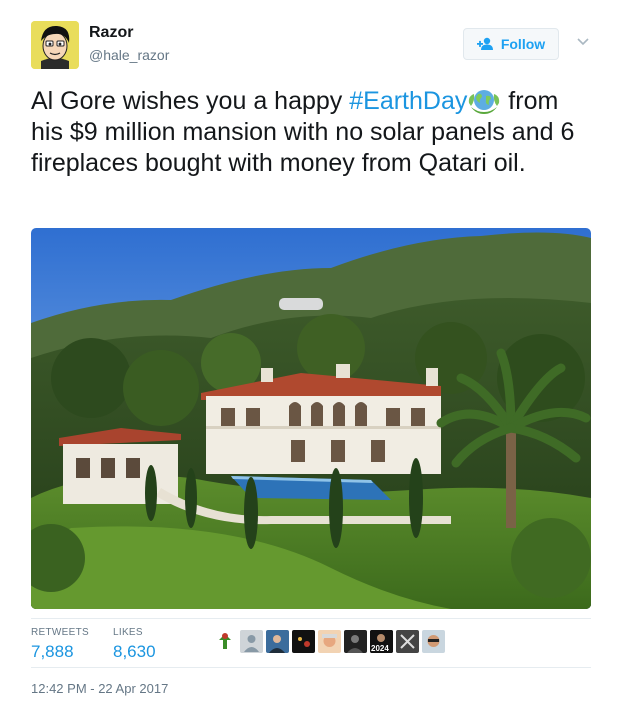 This screenshot has height=706, width=621. I want to click on earth-emoji-icon, so click(484, 102).